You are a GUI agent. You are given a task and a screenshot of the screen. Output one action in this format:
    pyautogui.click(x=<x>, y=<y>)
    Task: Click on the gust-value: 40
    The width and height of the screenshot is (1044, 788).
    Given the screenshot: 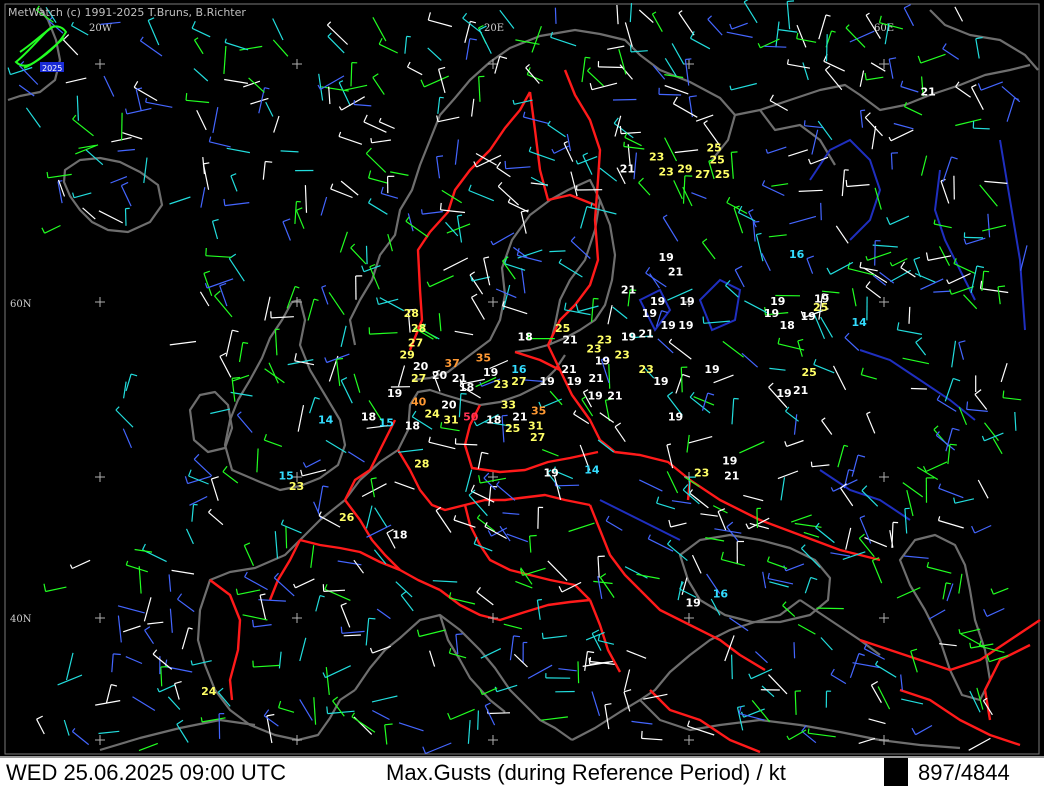 What is the action you would take?
    pyautogui.click(x=419, y=401)
    